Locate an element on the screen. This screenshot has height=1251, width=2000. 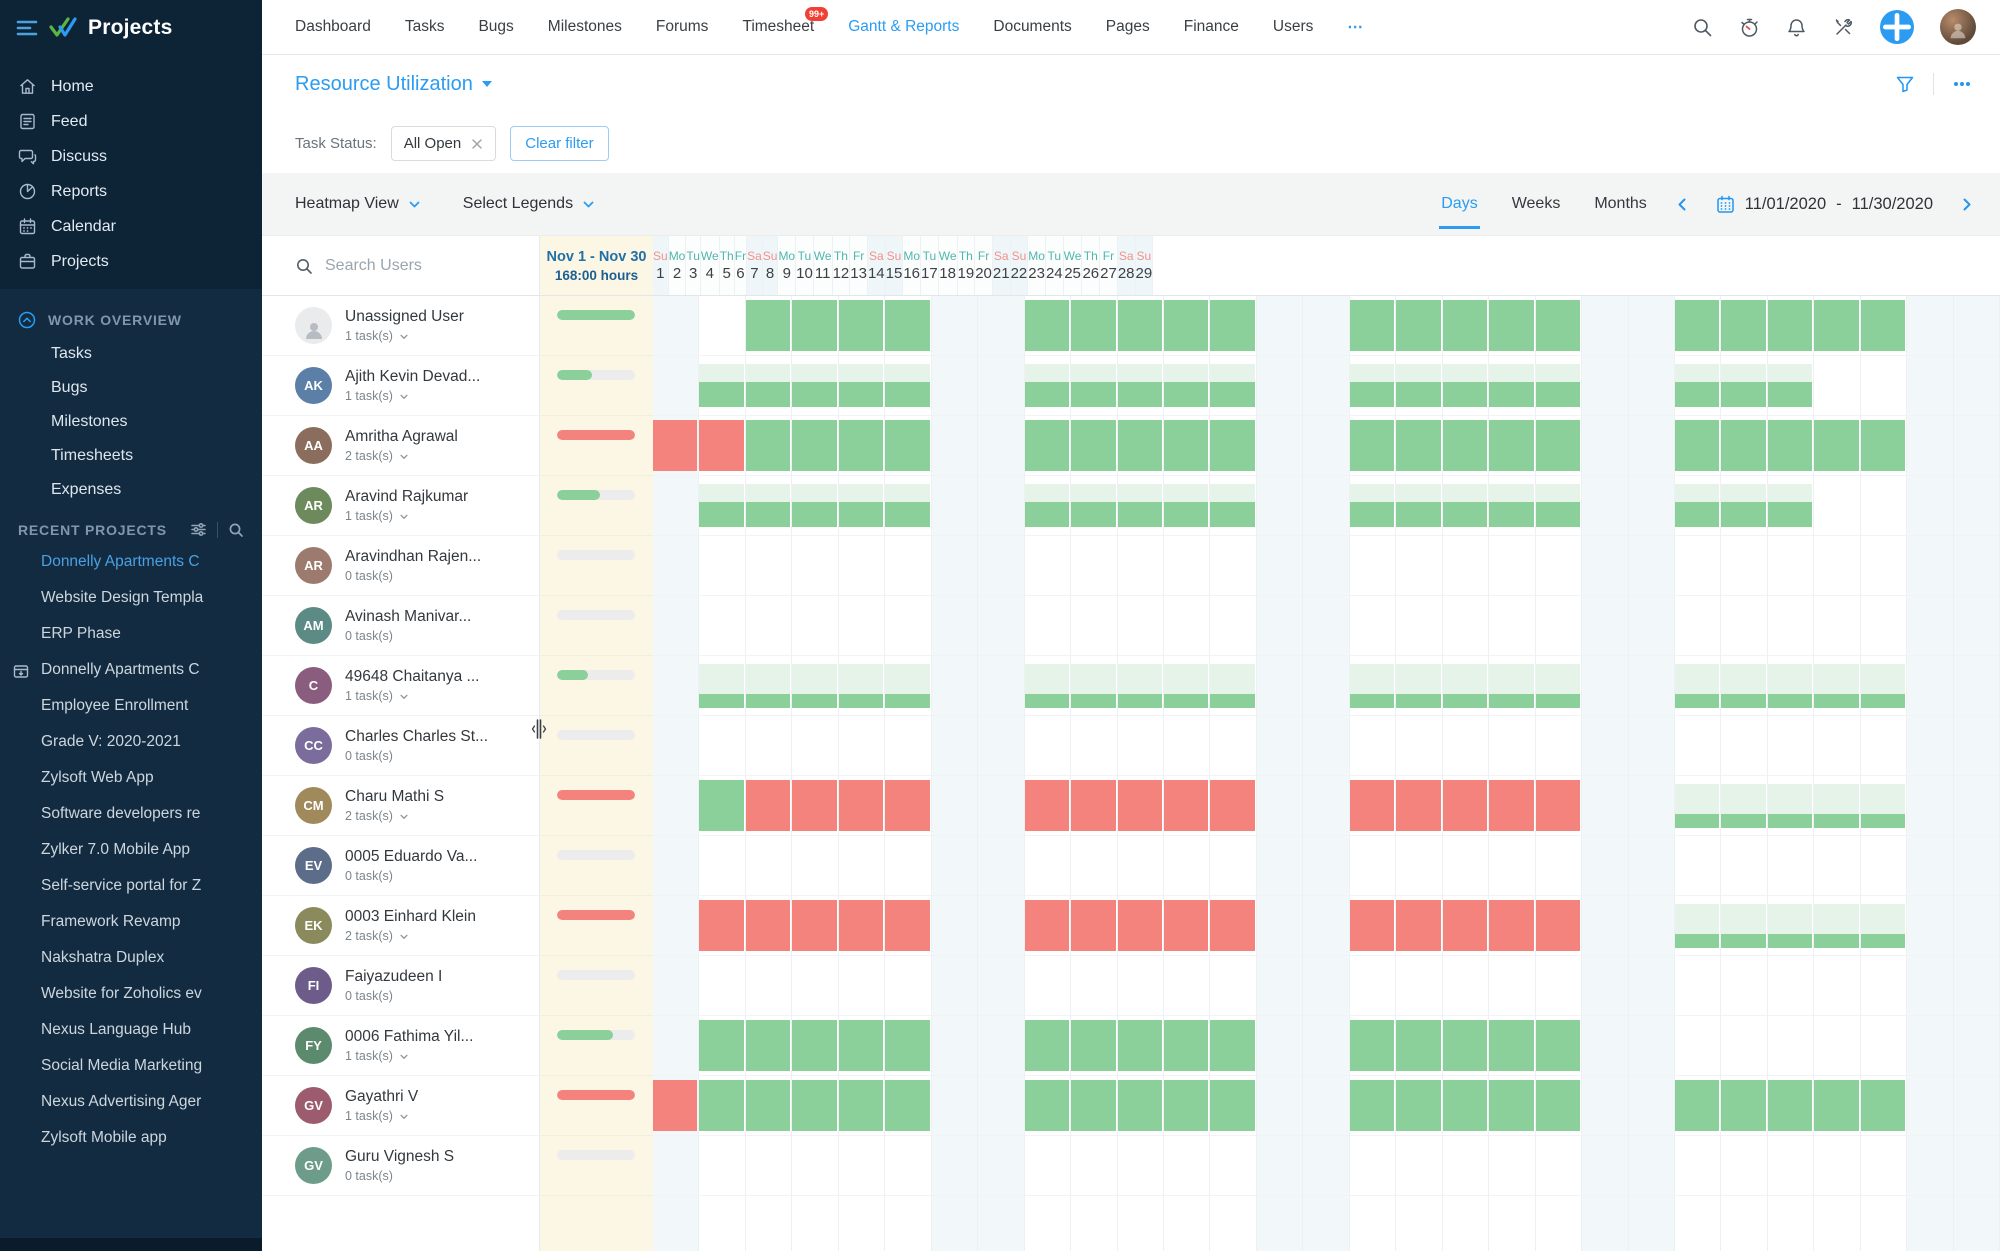
recent-project-grade-v-2020-2021: Grade V: 2020-2021 is located at coordinates (131, 742).